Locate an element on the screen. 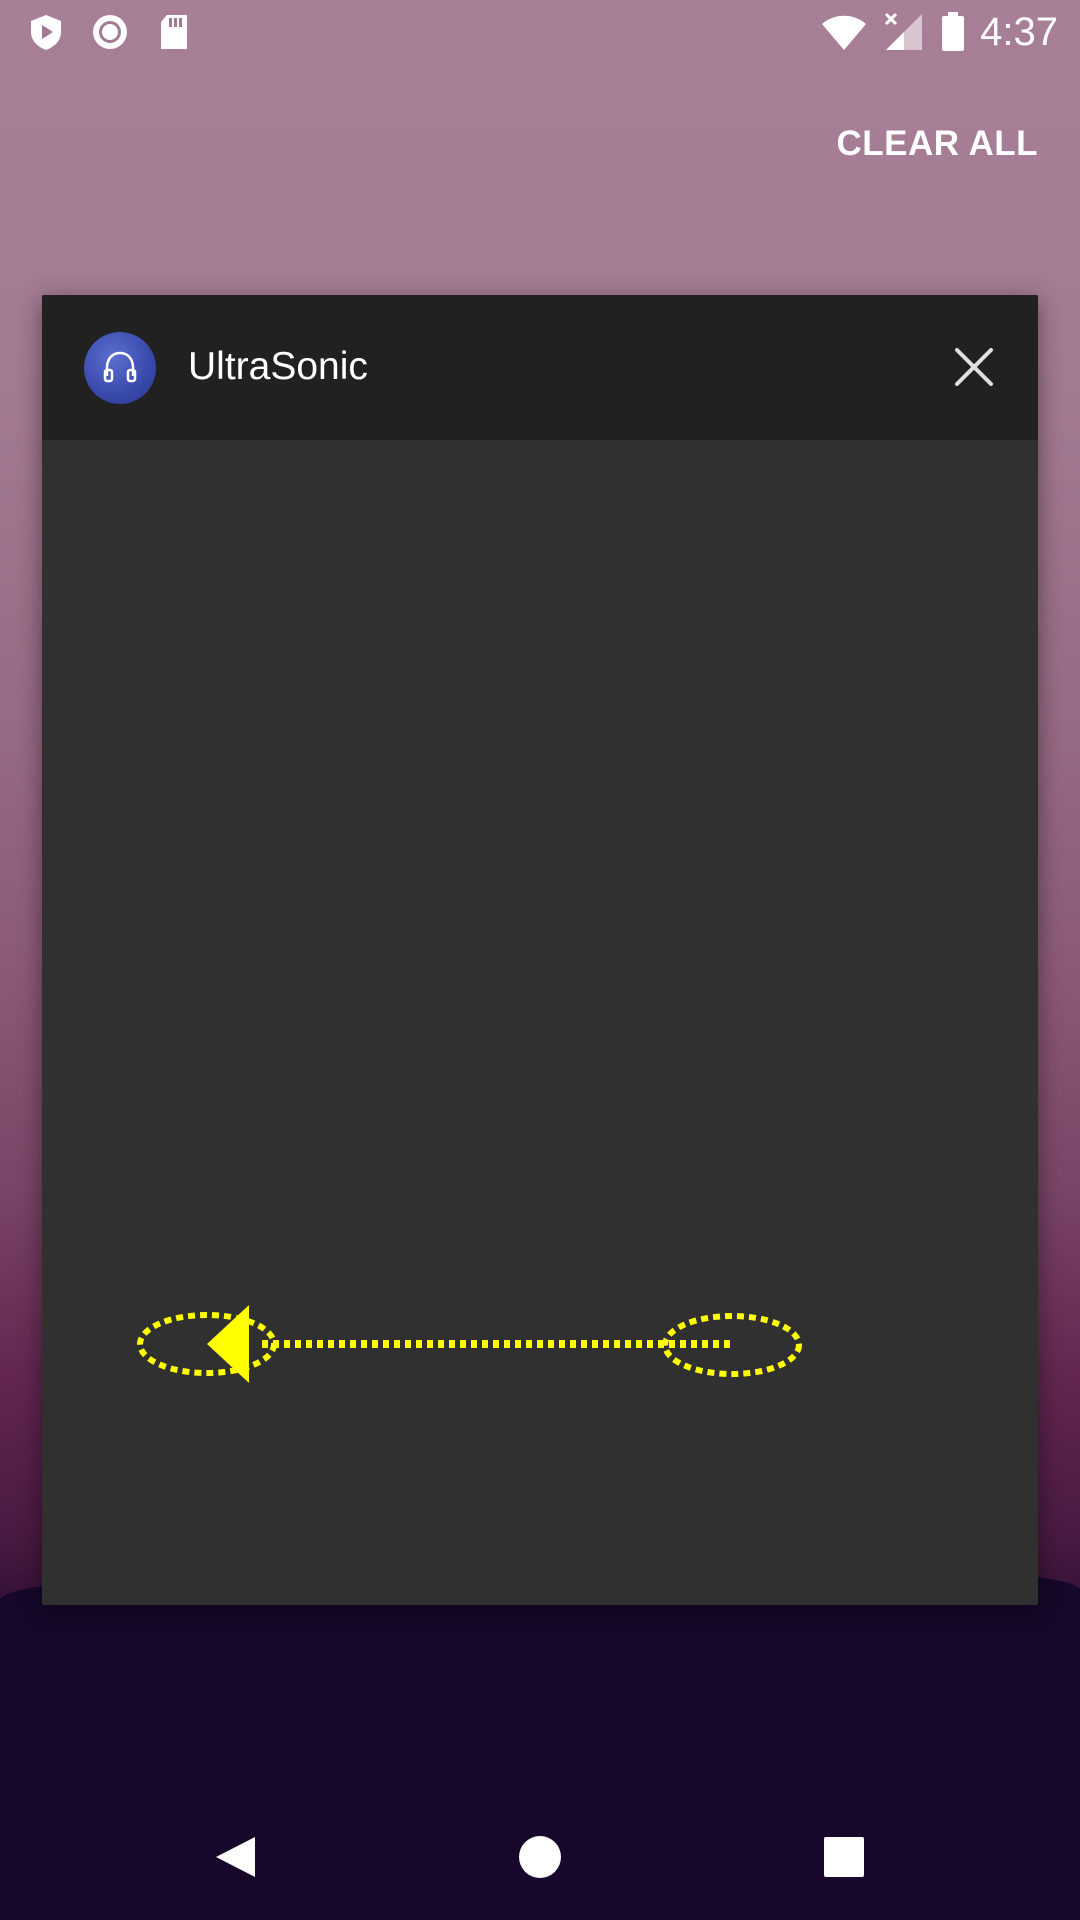 The image size is (1080, 1920). headphones-icon is located at coordinates (120, 367).